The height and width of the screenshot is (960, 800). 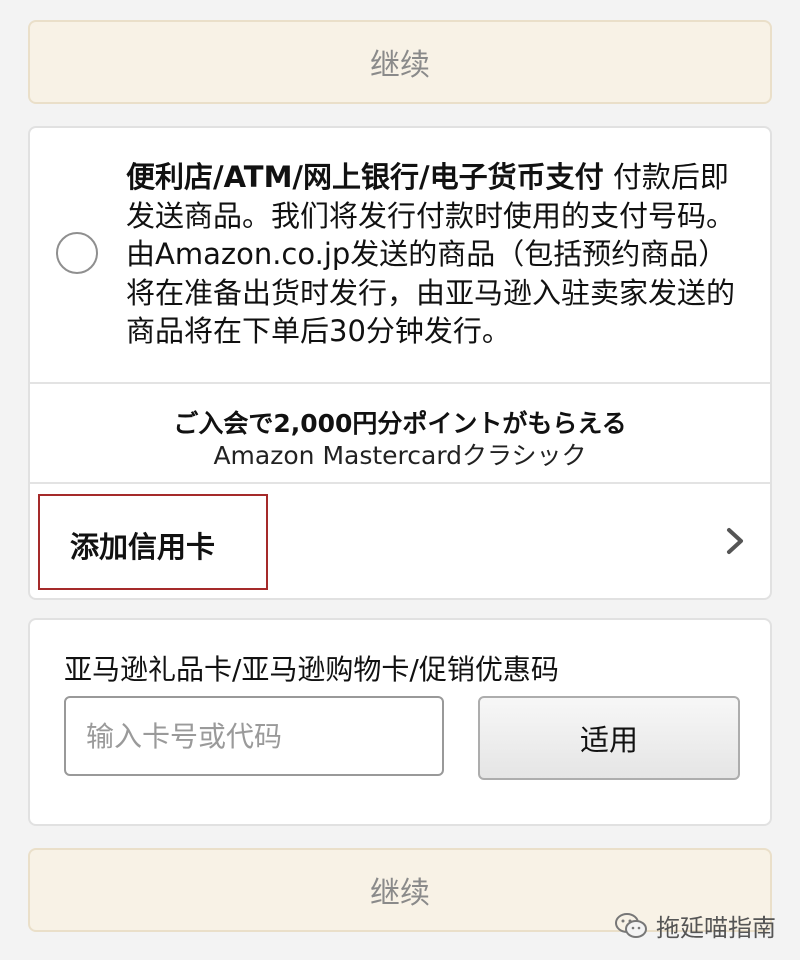 I want to click on wechat-icon, so click(x=631, y=925).